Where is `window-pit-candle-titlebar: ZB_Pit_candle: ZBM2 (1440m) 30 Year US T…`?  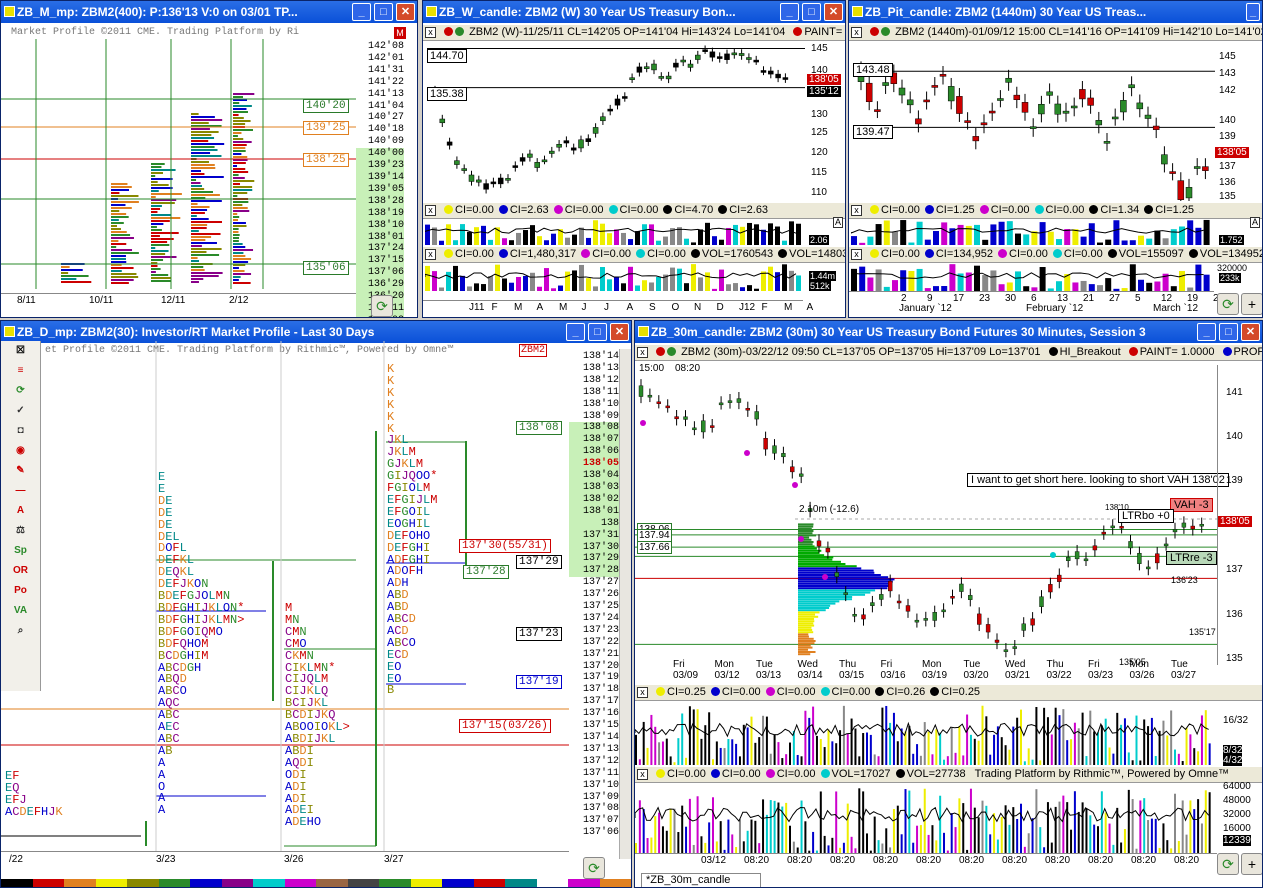 window-pit-candle-titlebar: ZB_Pit_candle: ZBM2 (1440m) 30 Year US T… is located at coordinates (1055, 12).